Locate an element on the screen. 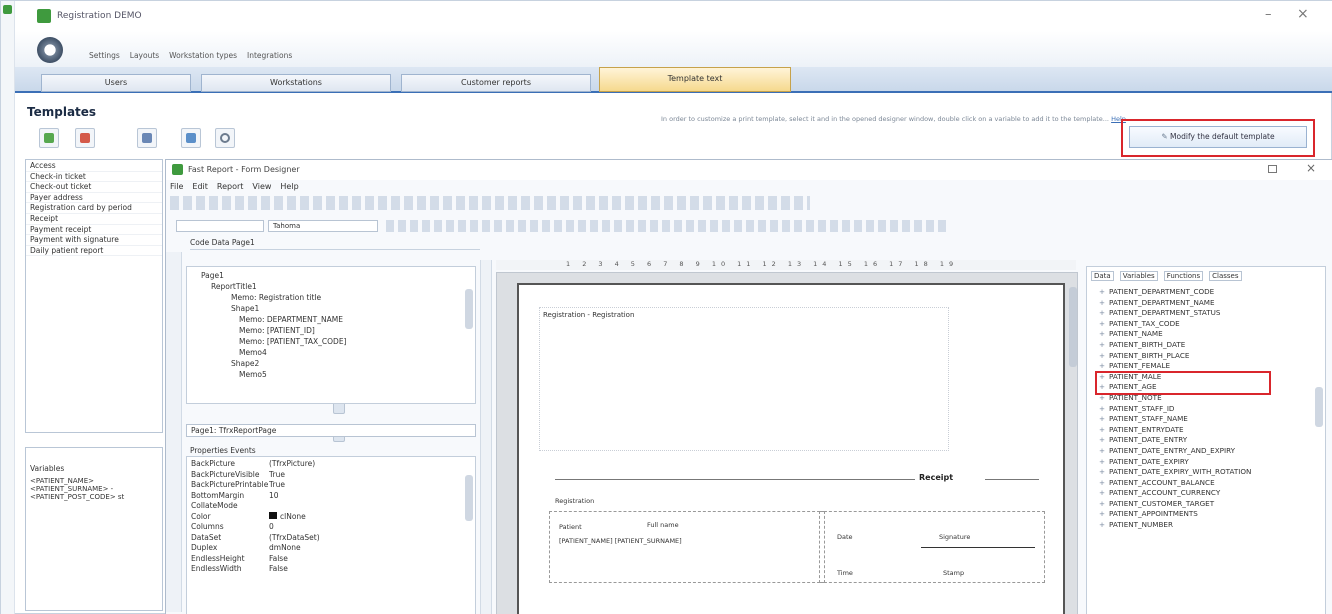 The height and width of the screenshot is (614, 1332). tab-customer-reports: Customer reports is located at coordinates (496, 83).